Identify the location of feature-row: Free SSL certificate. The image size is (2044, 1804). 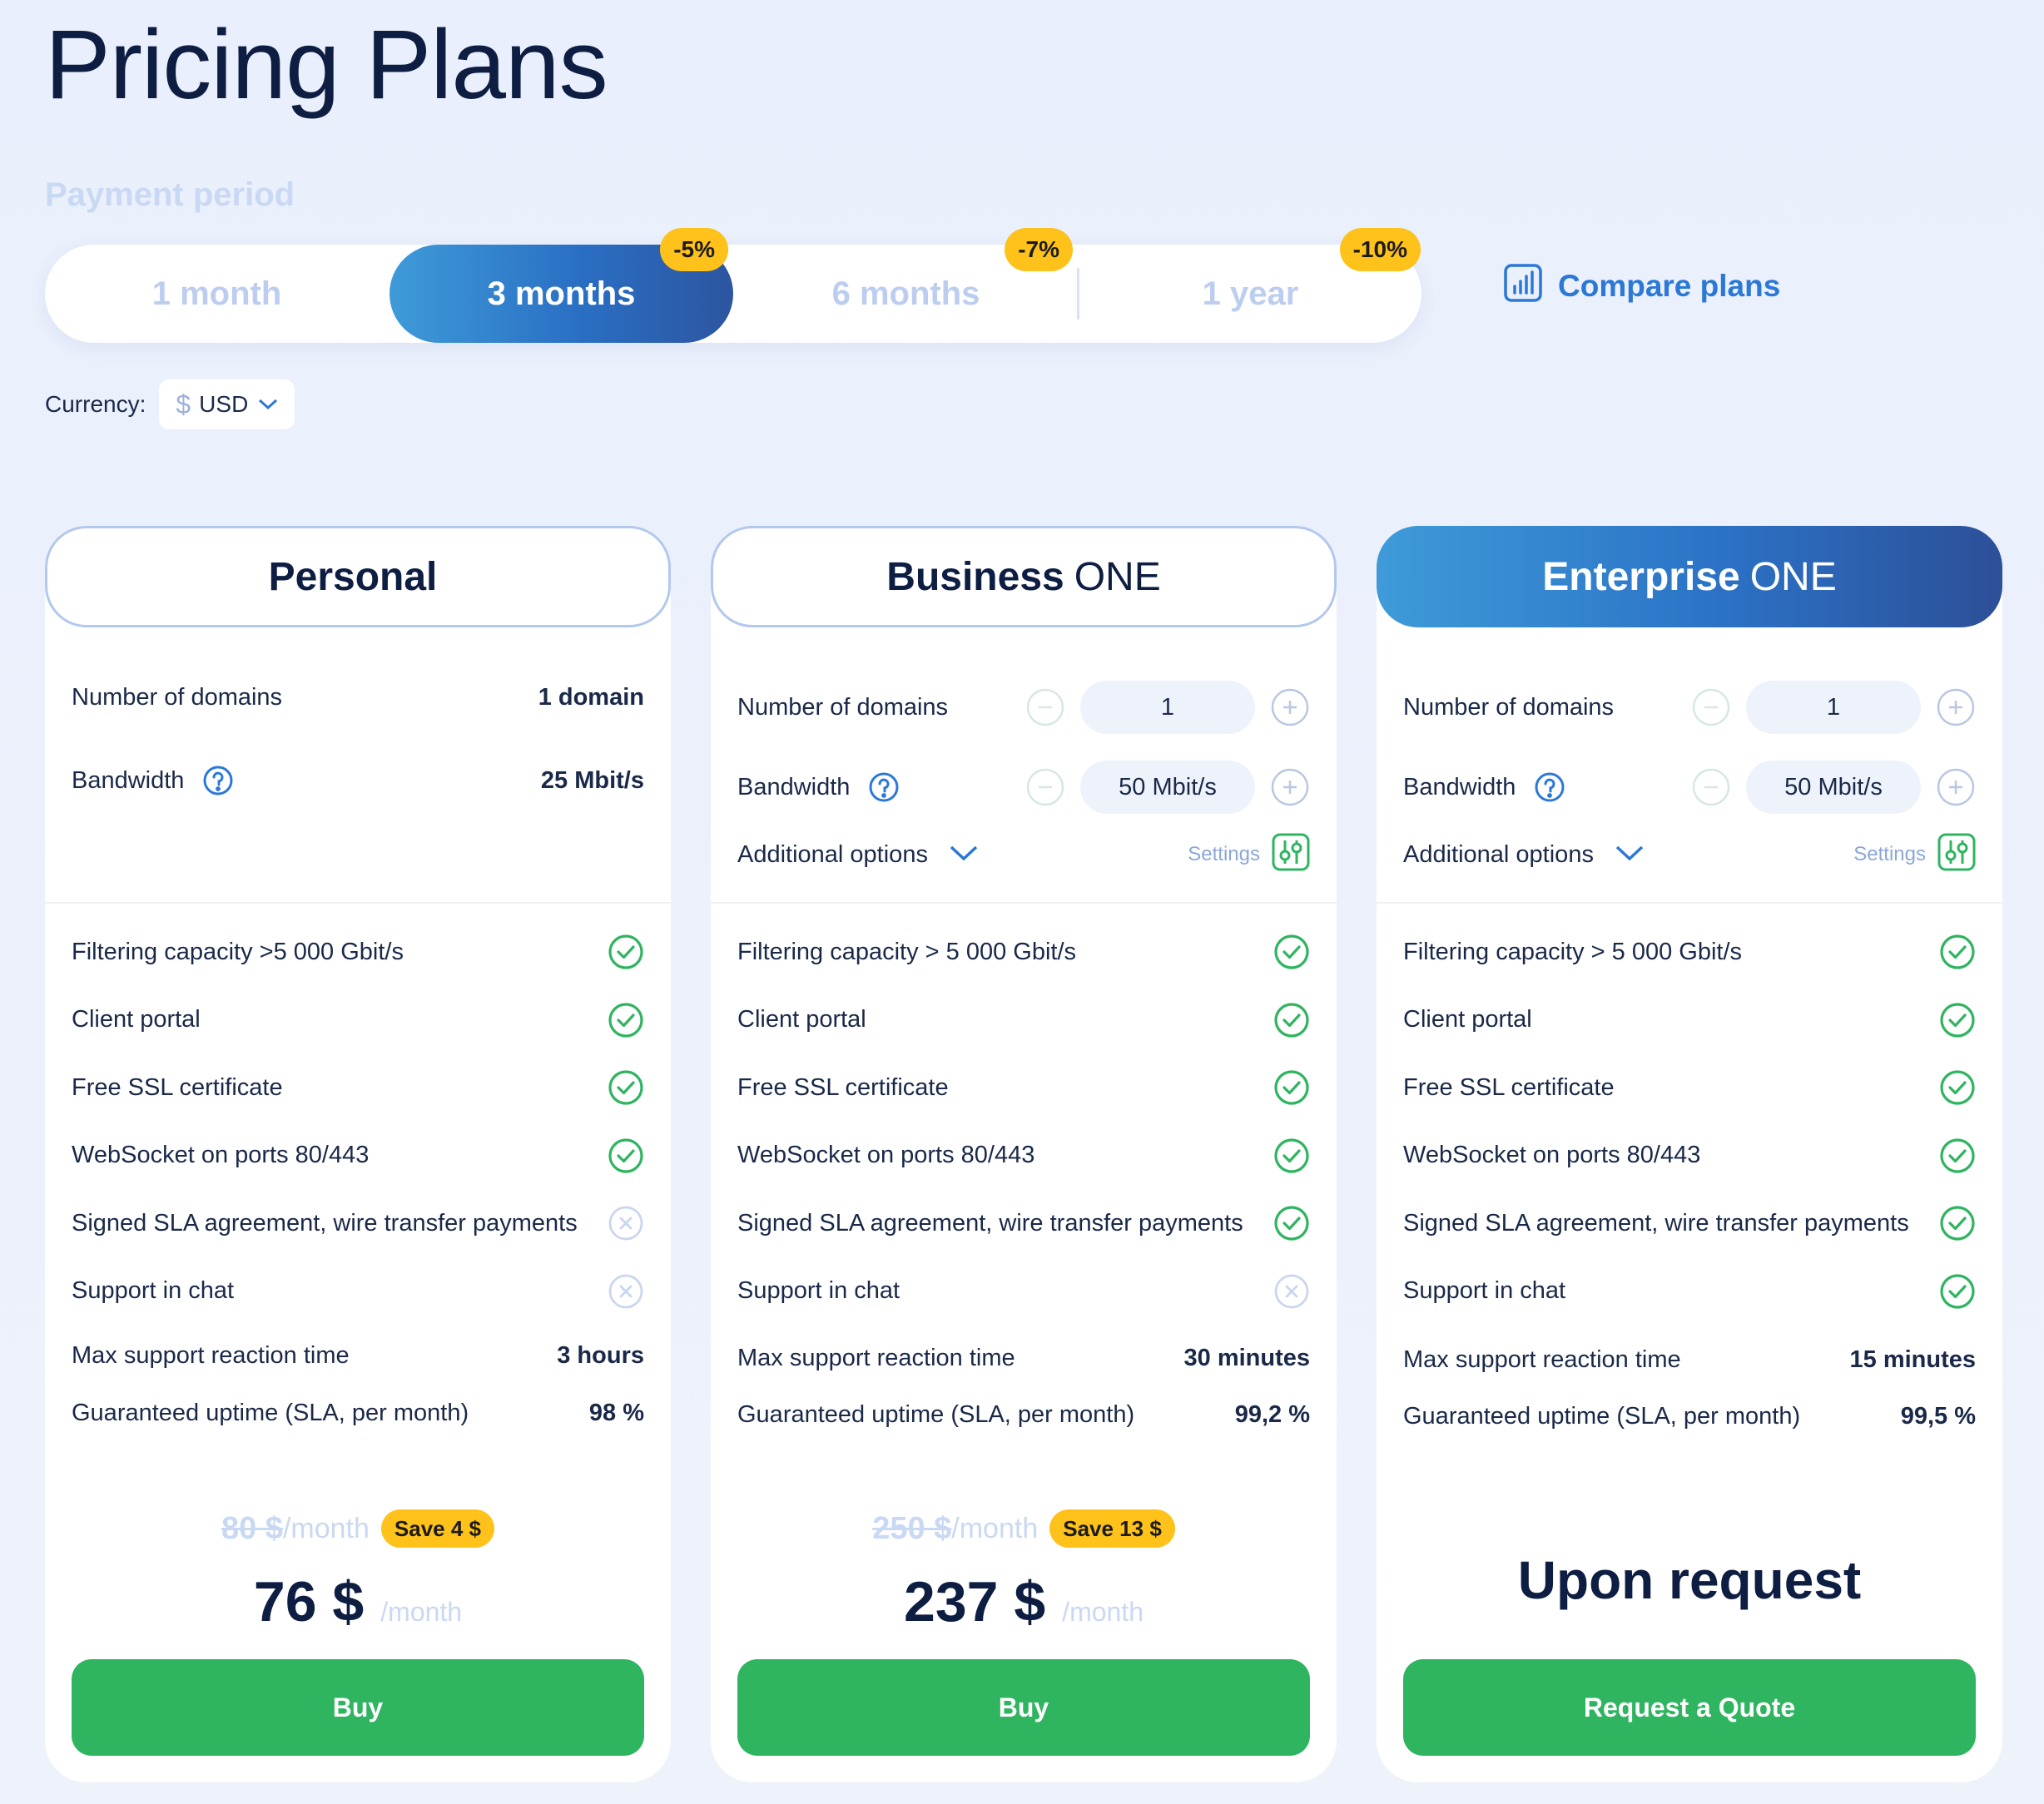
(1024, 1087).